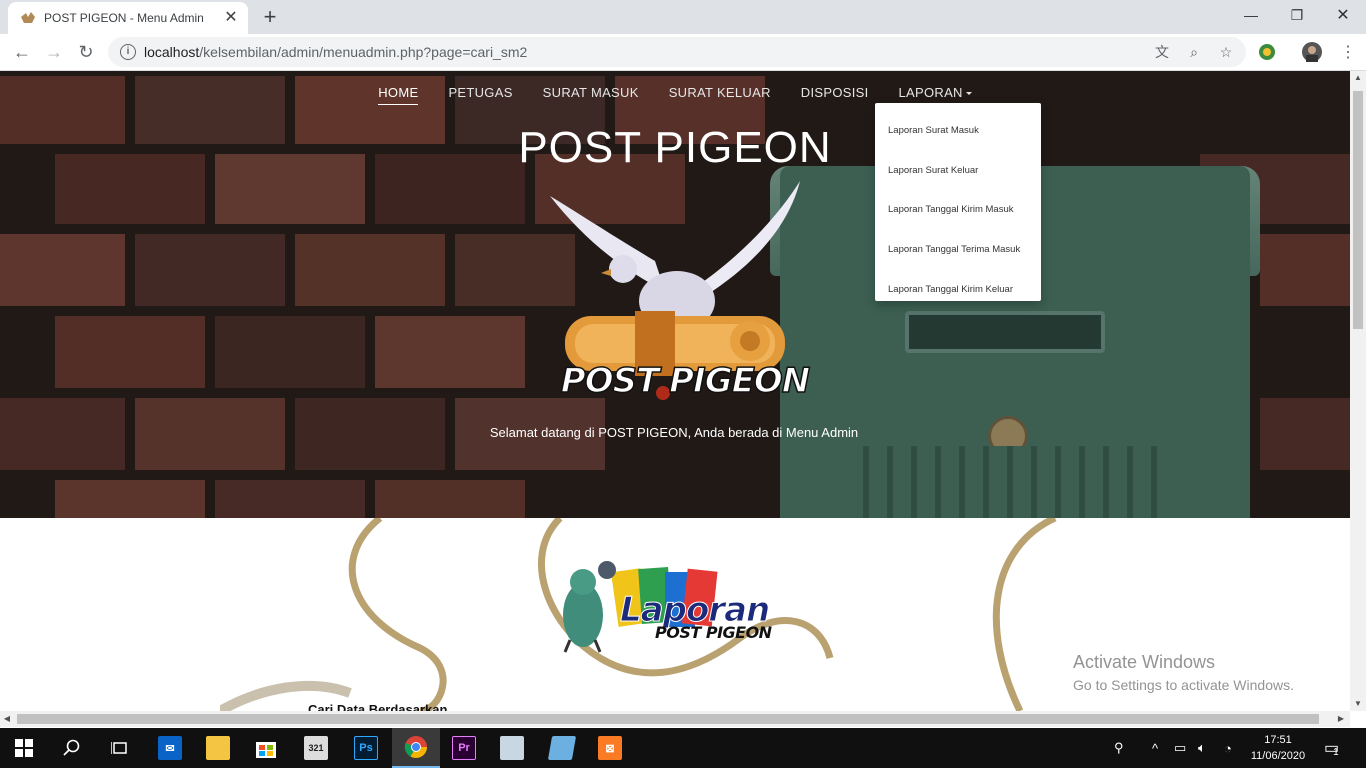  I want to click on notes-app-icon, so click(562, 748).